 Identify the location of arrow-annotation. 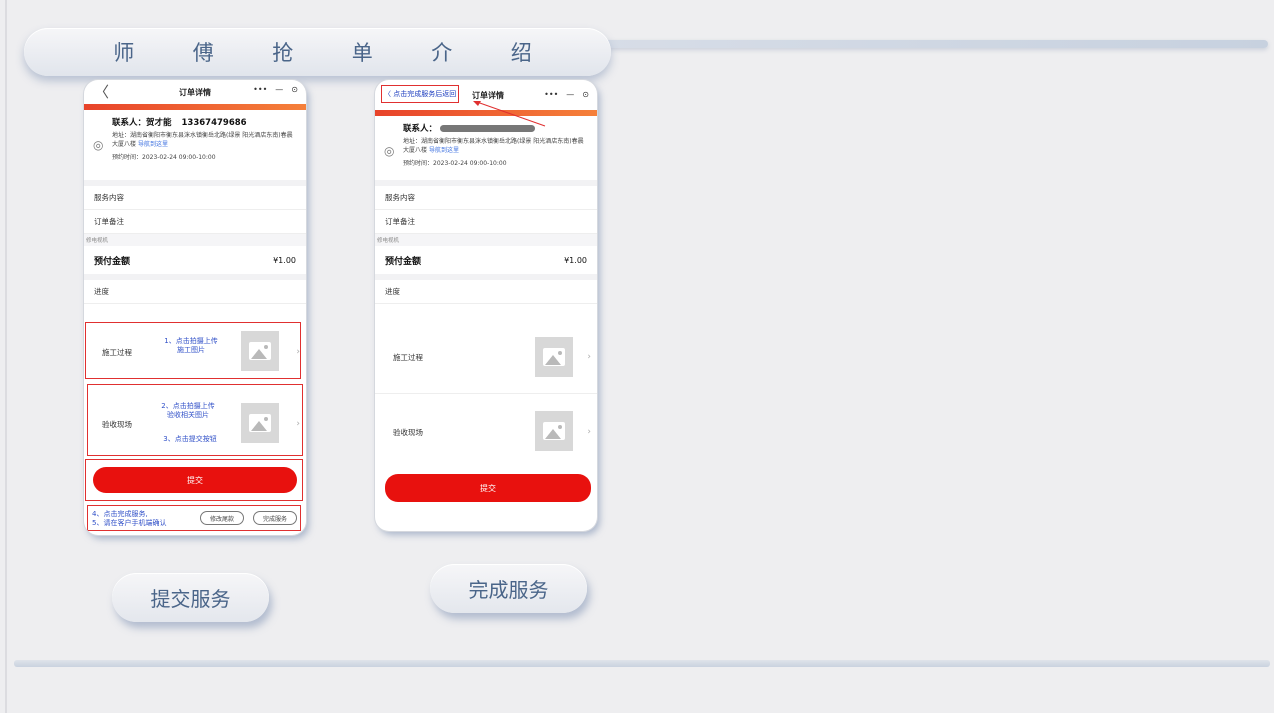
(509, 114).